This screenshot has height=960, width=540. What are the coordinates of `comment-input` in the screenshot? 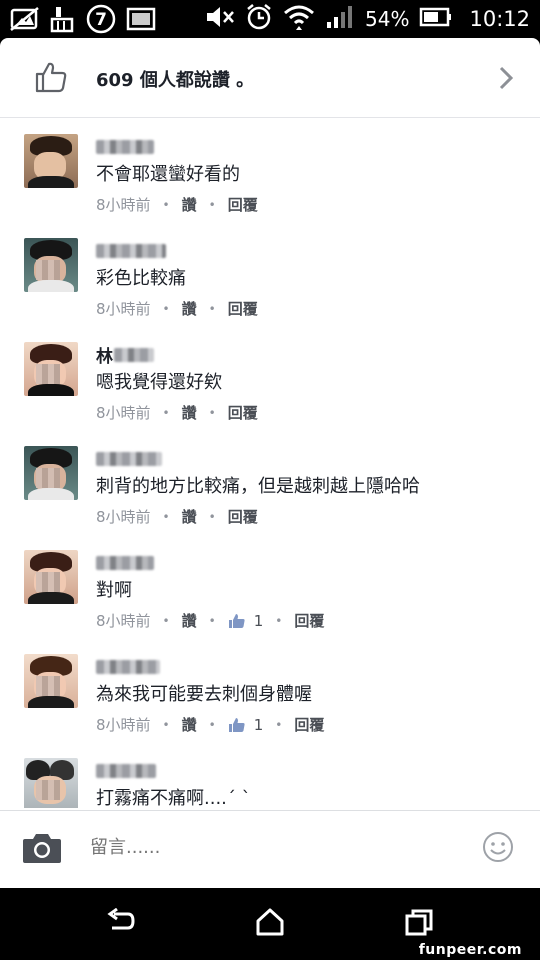 It's located at (270, 847).